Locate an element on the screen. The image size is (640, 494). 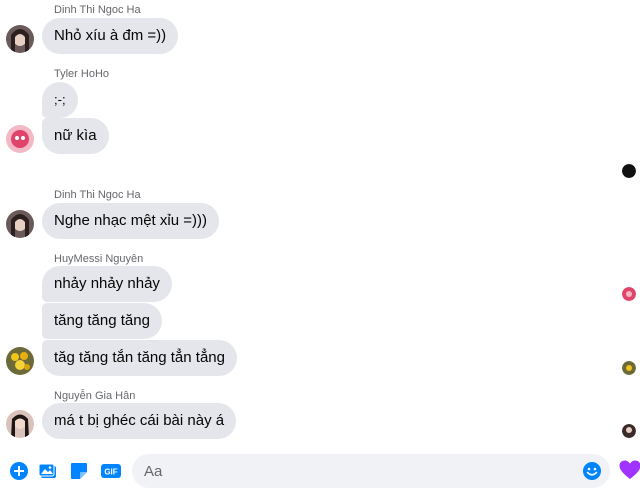
message-bubble: nữ kìa is located at coordinates (75, 136).